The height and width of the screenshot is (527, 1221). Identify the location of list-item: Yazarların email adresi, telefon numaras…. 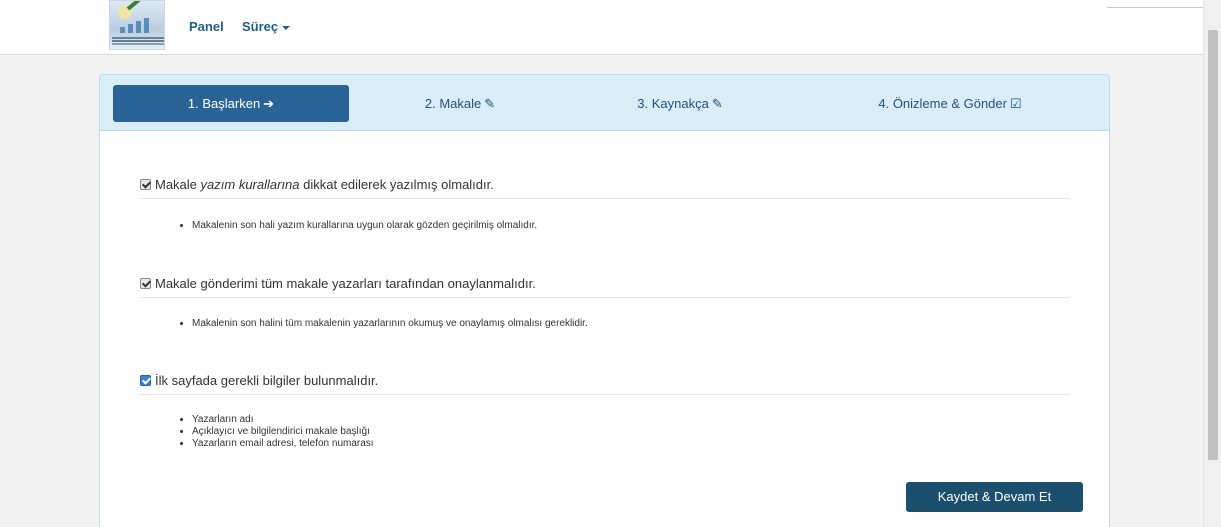
(283, 444).